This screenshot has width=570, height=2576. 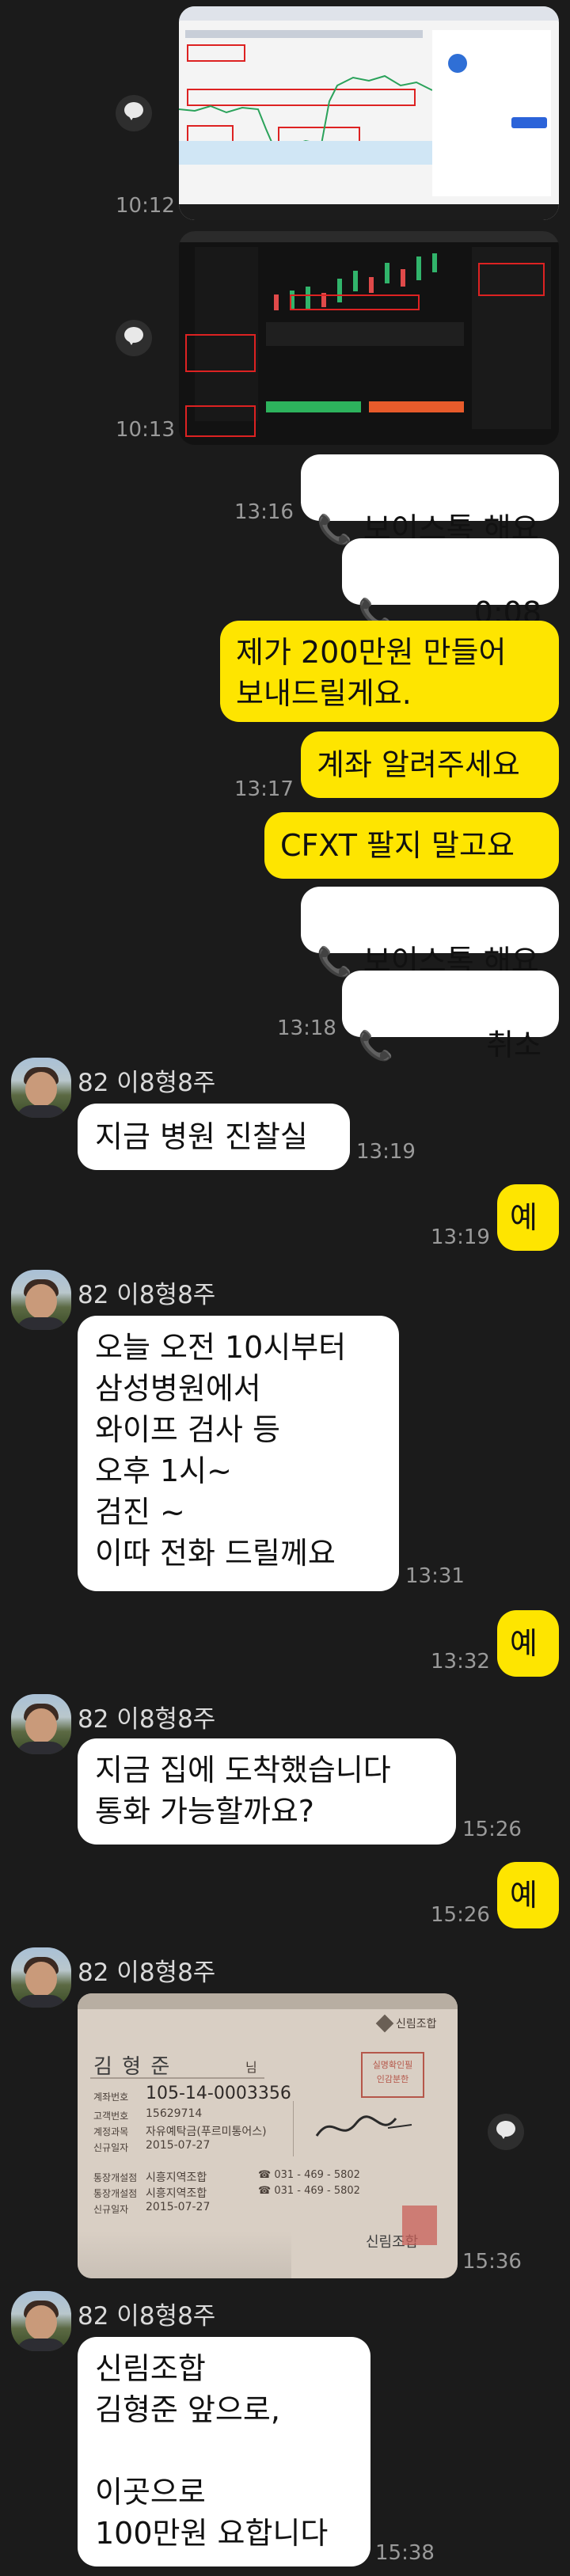 I want to click on missed-call-icon: 📞, so click(x=375, y=1046).